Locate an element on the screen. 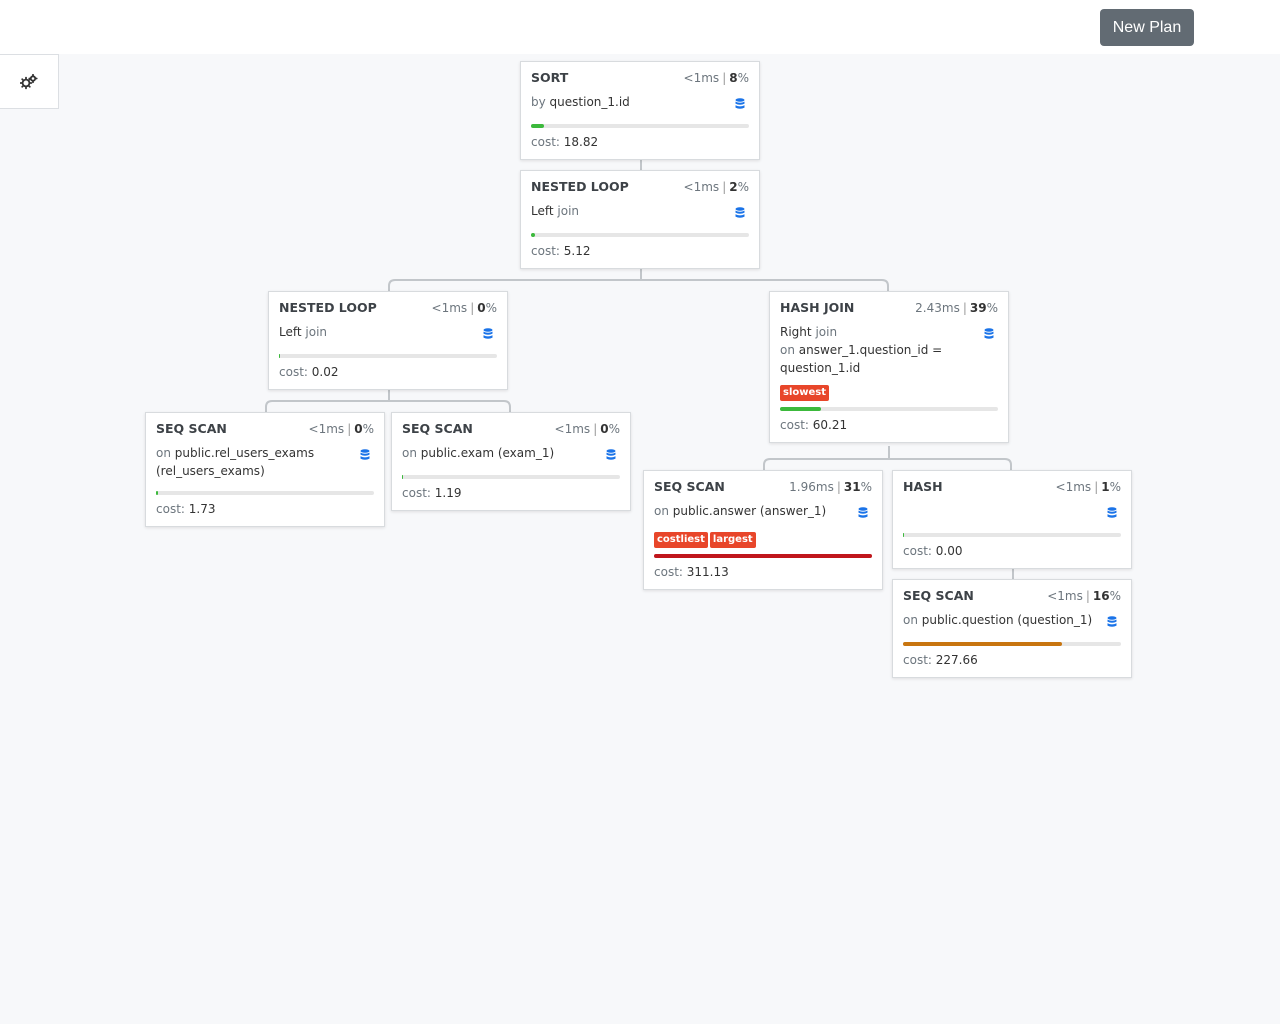 This screenshot has width=1280, height=1024. node-timing: <1ms | 1% is located at coordinates (1088, 487).